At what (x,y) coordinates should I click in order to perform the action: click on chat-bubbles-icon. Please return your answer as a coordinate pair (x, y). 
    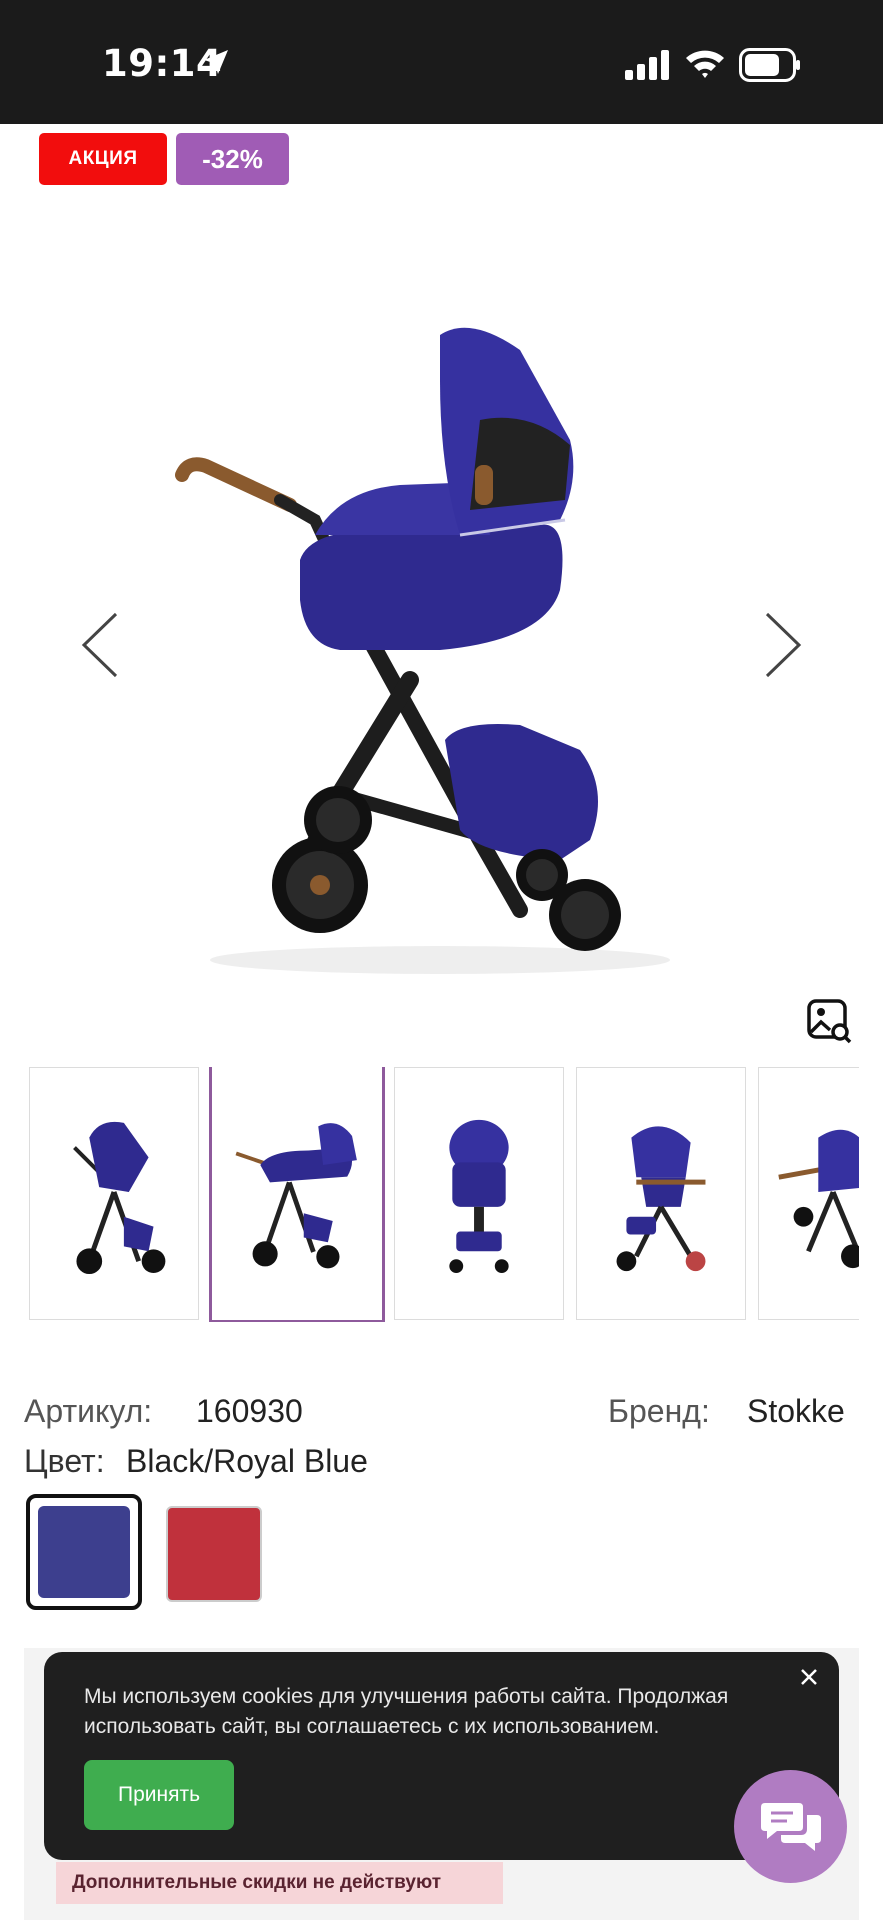
    Looking at the image, I should click on (790, 1826).